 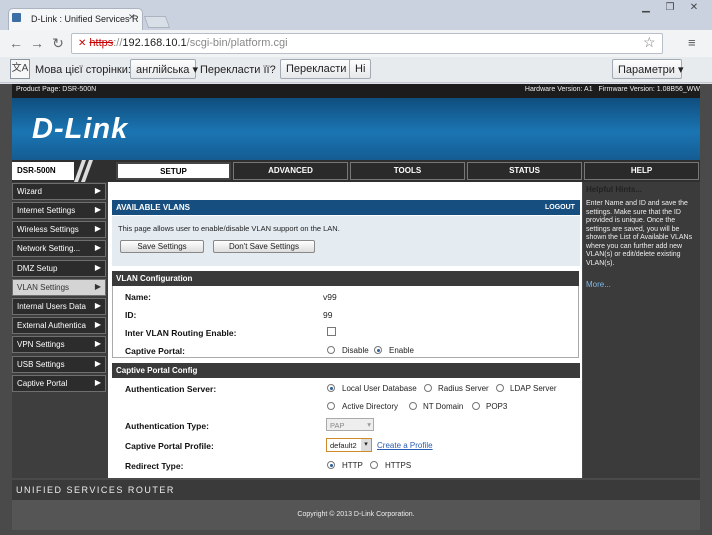 I want to click on sidebar-item-dmz-setup: DMZ Setup ▶, so click(x=59, y=268).